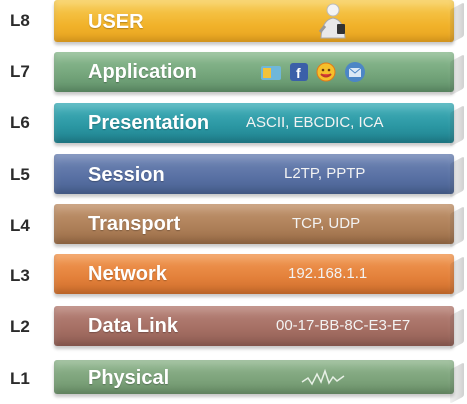 The width and height of the screenshot is (467, 404). What do you see at coordinates (116, 22) in the screenshot?
I see `layer-name: USER` at bounding box center [116, 22].